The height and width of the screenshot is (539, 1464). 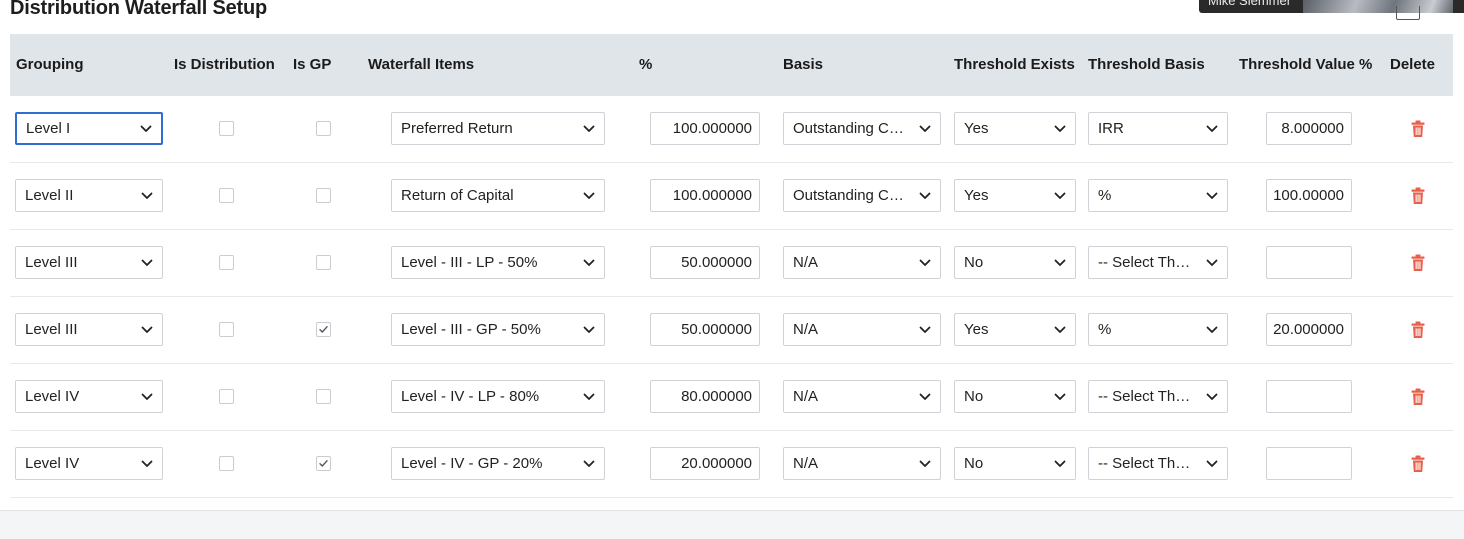 What do you see at coordinates (1309, 329) in the screenshot?
I see `threshold-value-input: 20.000000` at bounding box center [1309, 329].